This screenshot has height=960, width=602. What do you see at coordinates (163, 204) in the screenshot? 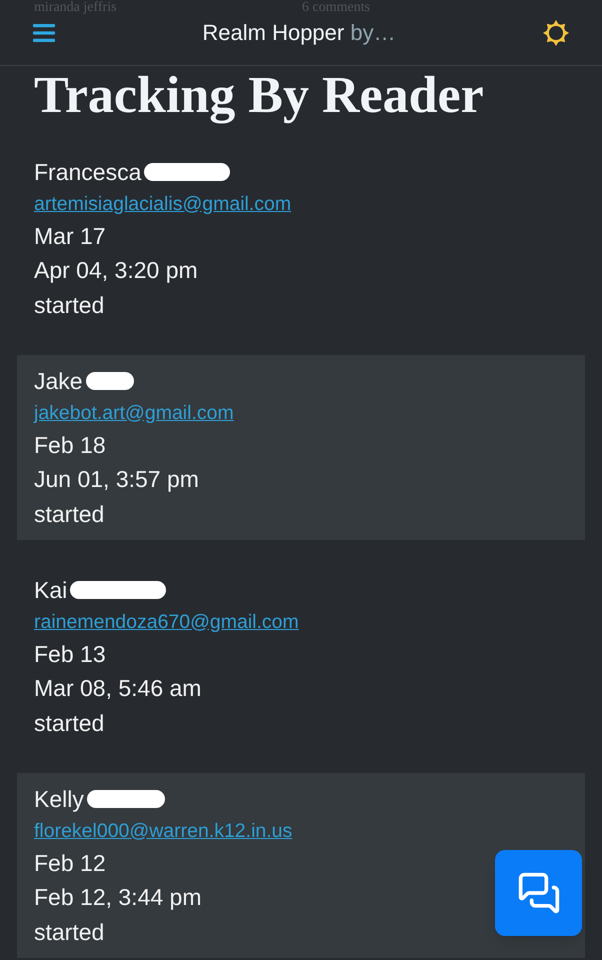
I see `email-link: artemisiaglacialis@gmail.com` at bounding box center [163, 204].